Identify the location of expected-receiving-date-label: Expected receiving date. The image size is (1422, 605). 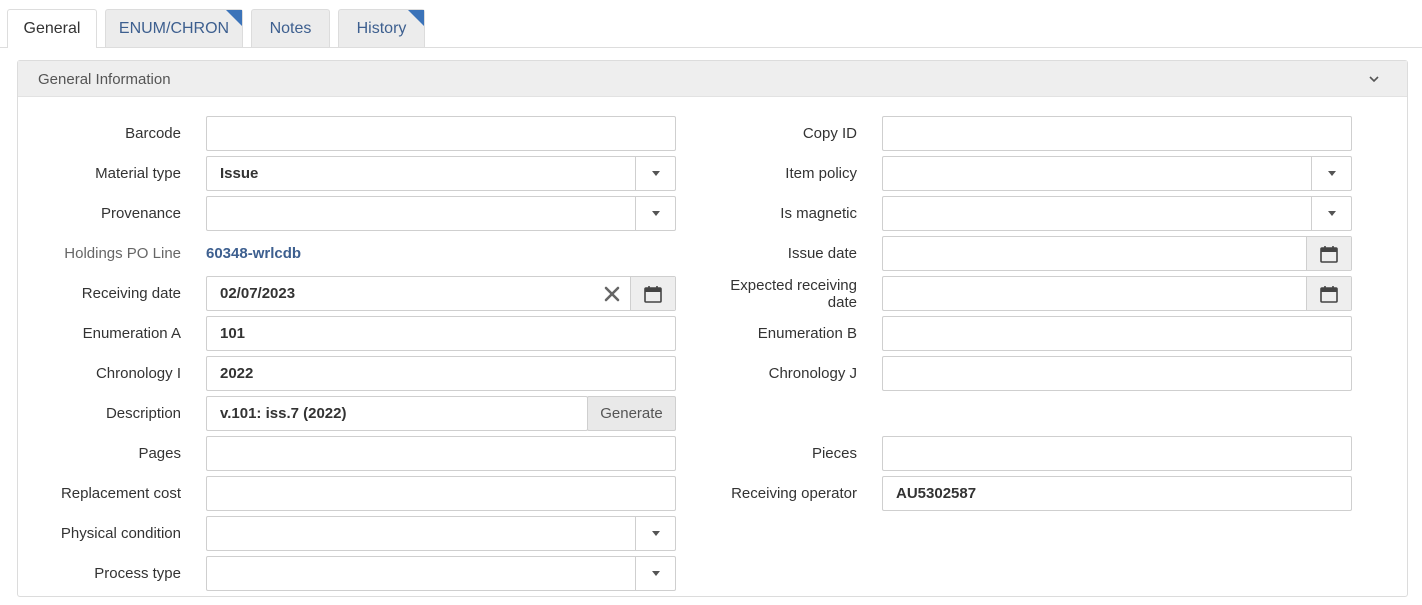
(777, 294).